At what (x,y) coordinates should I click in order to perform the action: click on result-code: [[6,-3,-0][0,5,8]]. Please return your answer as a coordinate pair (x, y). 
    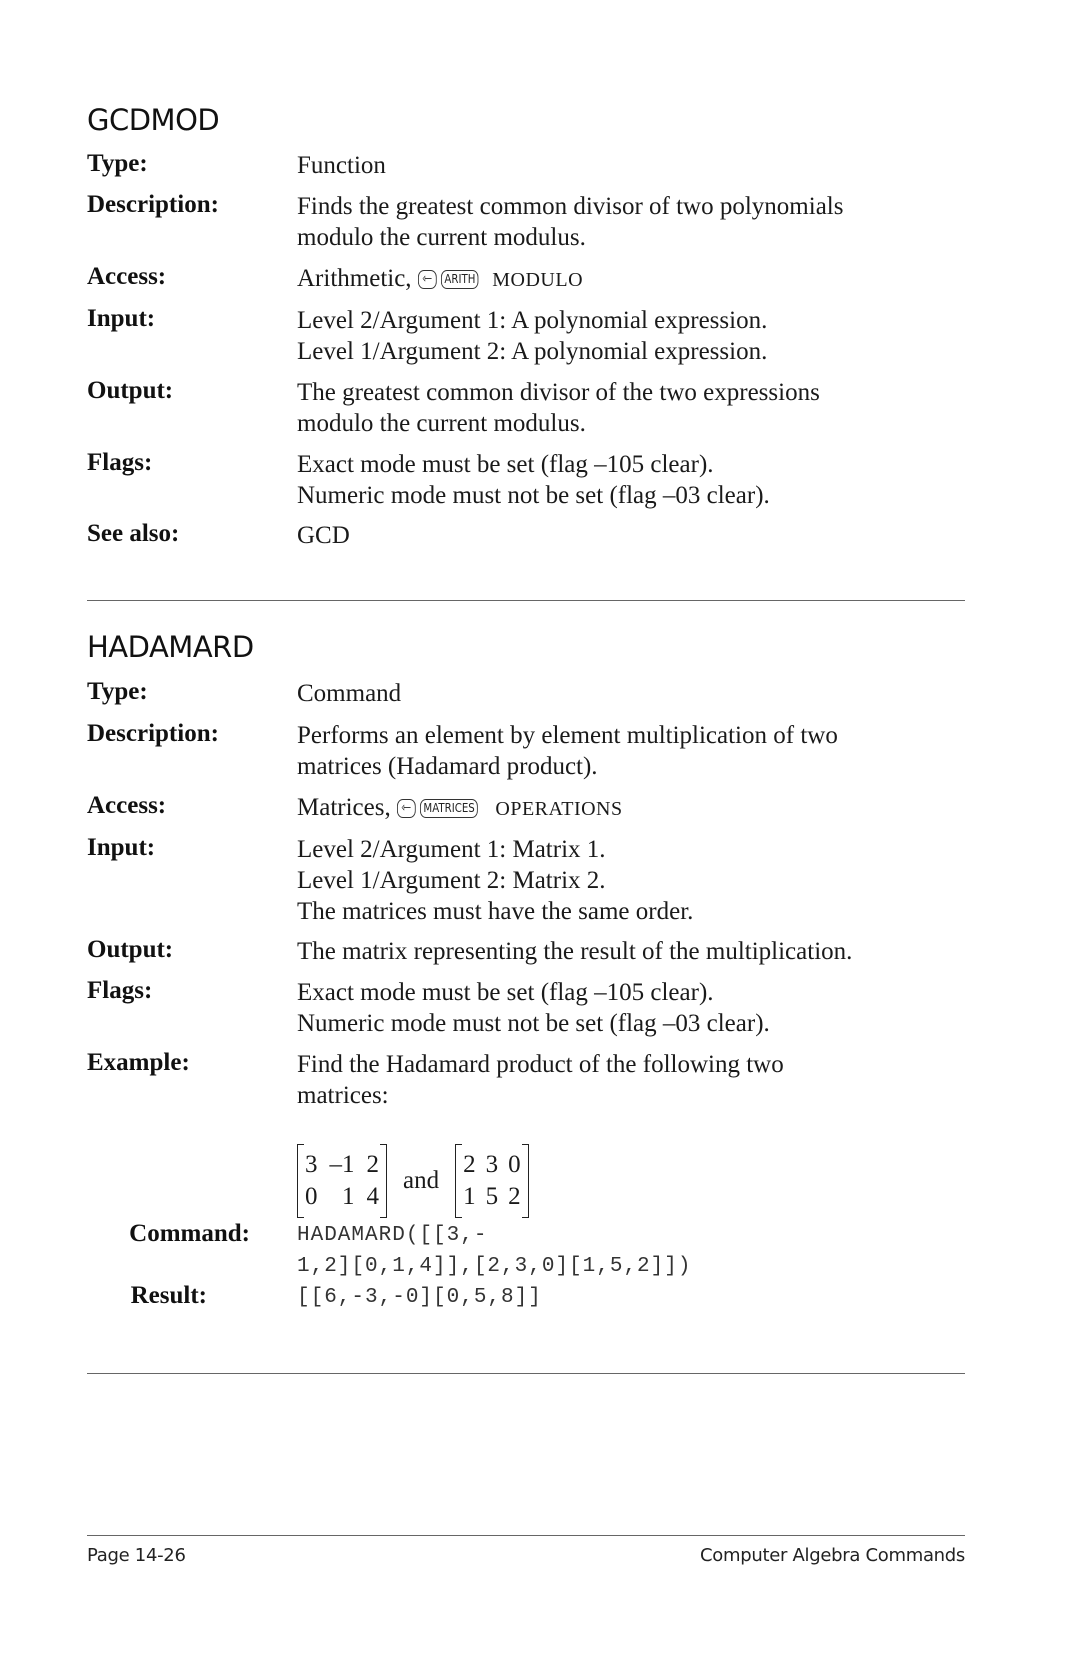
    Looking at the image, I should click on (419, 1297).